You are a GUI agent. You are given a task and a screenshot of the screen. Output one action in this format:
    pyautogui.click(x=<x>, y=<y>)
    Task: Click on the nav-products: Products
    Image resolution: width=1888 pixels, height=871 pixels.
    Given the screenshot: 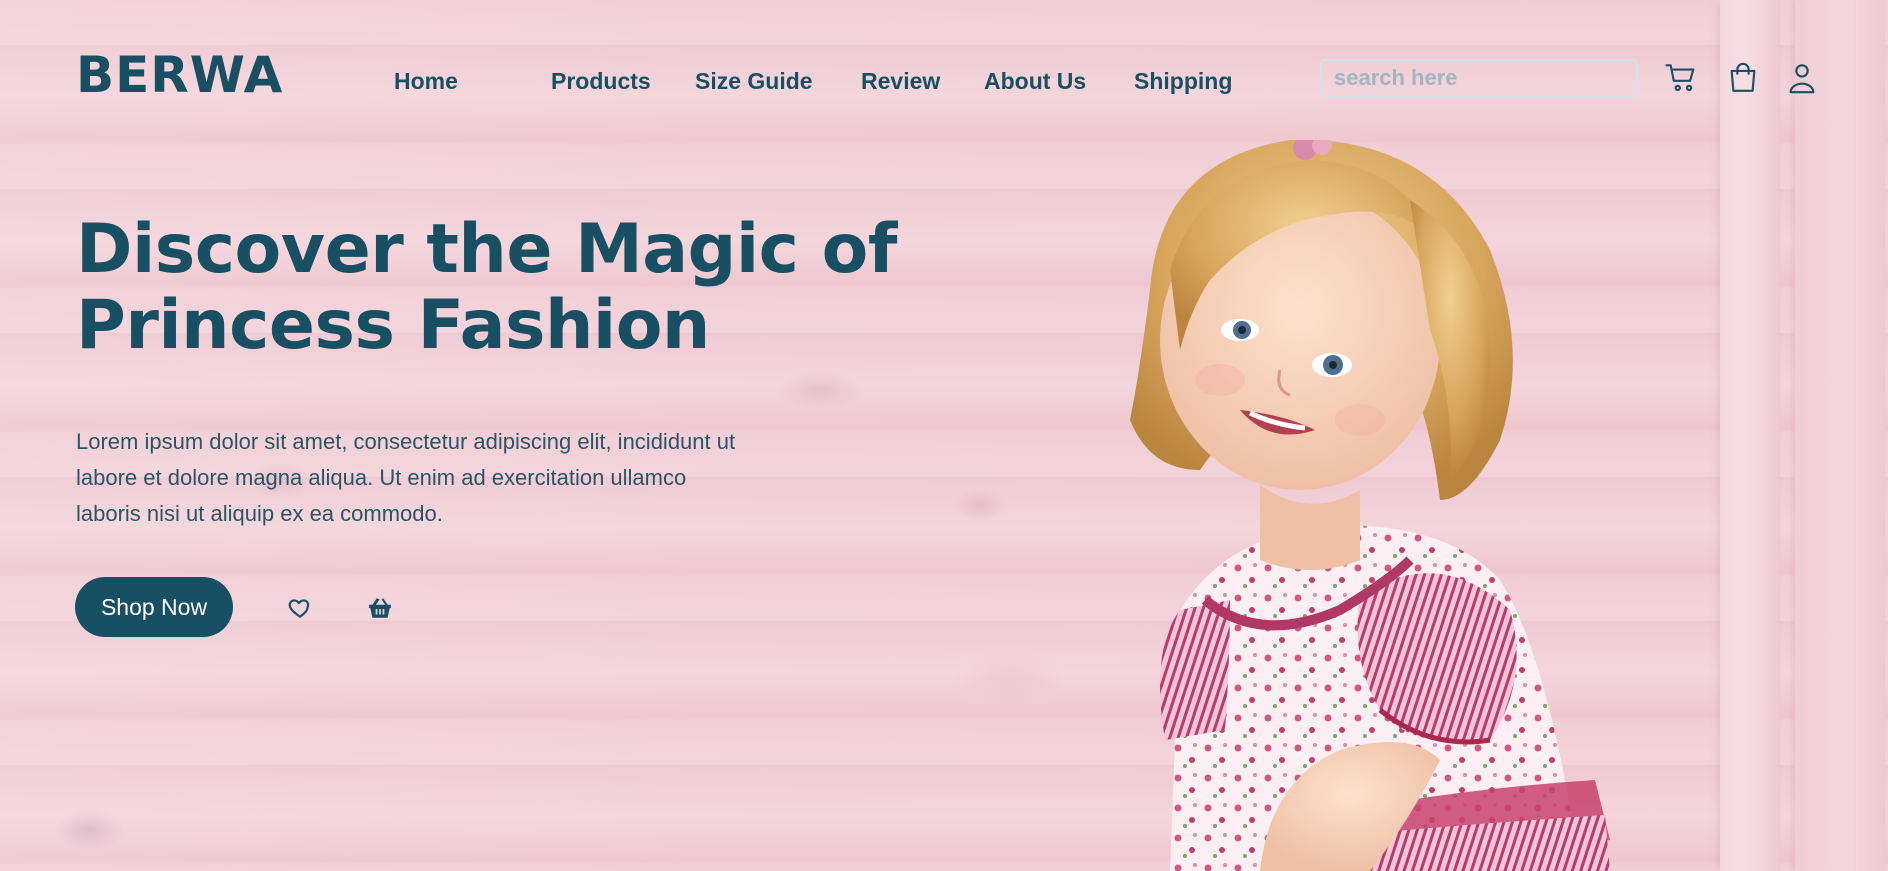 What is the action you would take?
    pyautogui.click(x=601, y=81)
    